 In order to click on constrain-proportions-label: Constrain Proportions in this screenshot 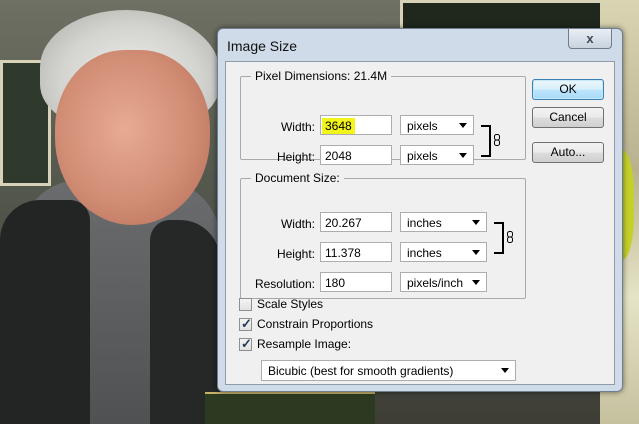, I will do `click(315, 324)`.